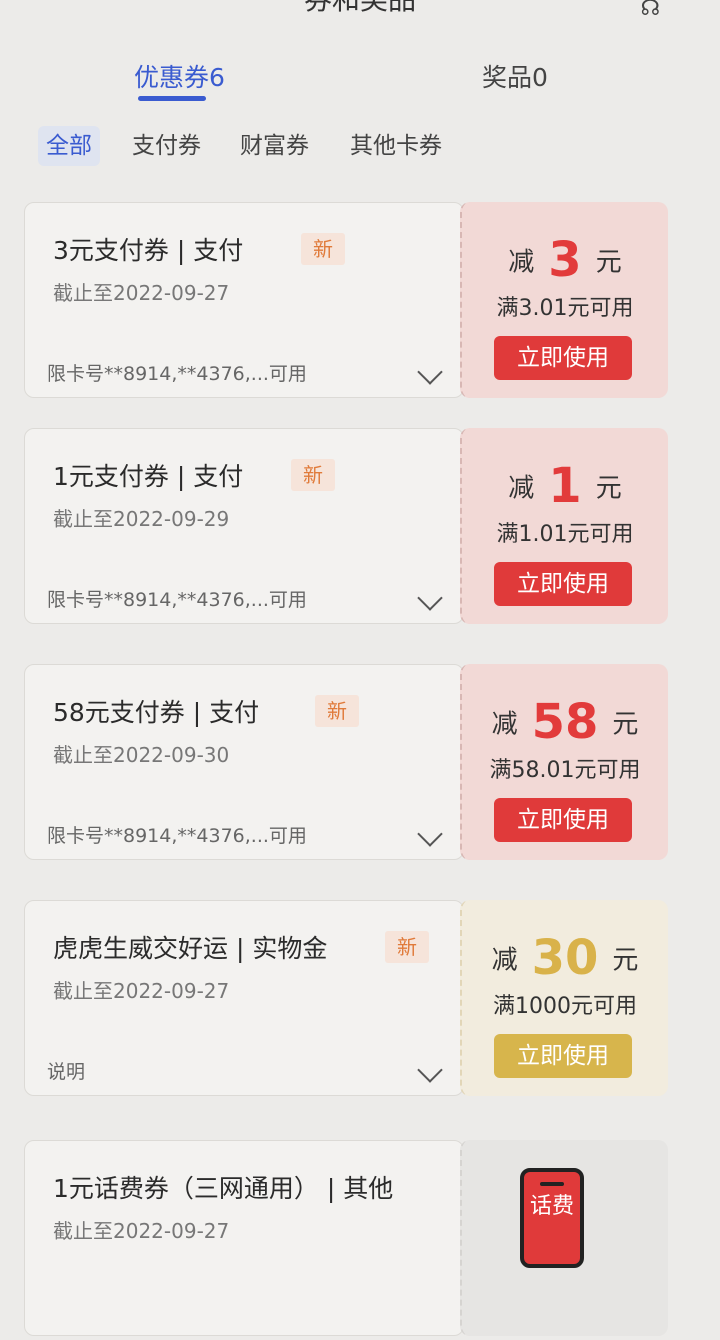 The image size is (720, 1340). I want to click on discount-amount: 1, so click(565, 486).